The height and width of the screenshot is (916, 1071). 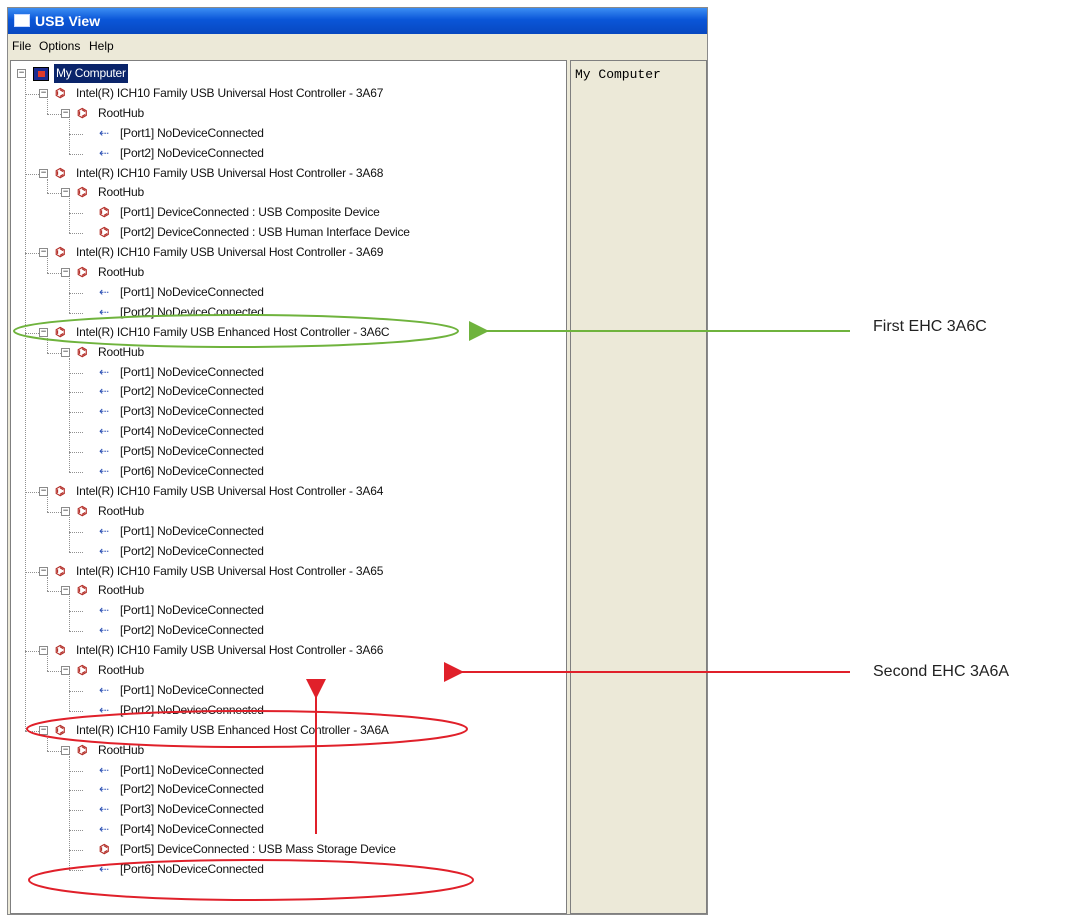 What do you see at coordinates (59, 46) in the screenshot?
I see `menu-options: Options` at bounding box center [59, 46].